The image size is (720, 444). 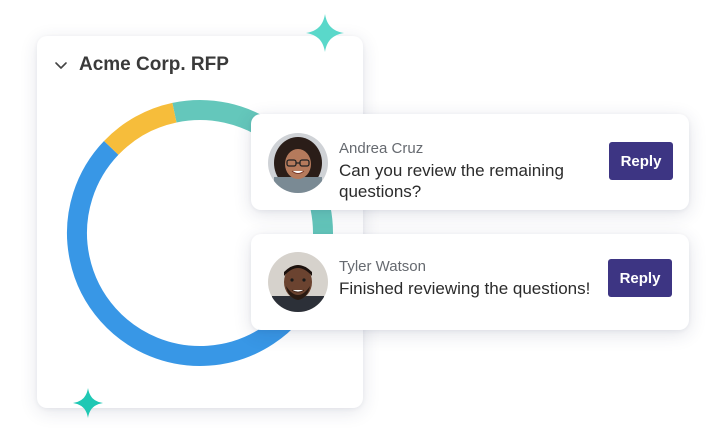 I want to click on rfp-header: Acme Corp. RFP, so click(x=141, y=65).